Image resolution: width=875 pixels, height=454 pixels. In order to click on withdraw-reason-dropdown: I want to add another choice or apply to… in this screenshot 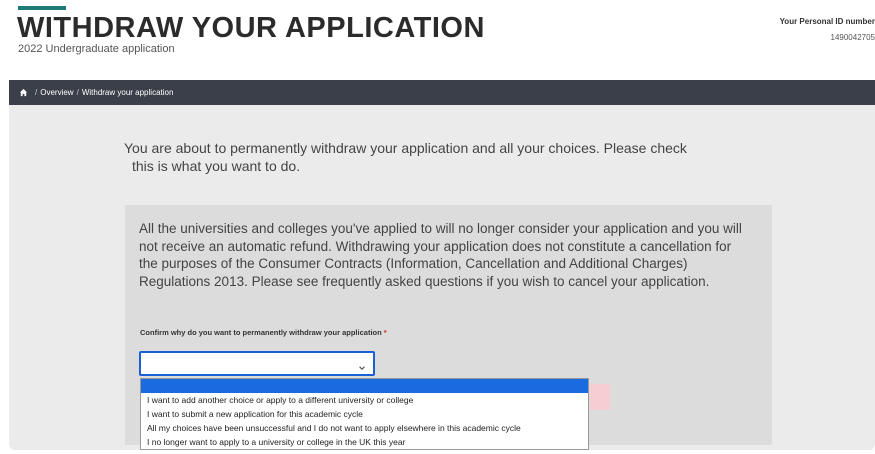, I will do `click(364, 414)`.